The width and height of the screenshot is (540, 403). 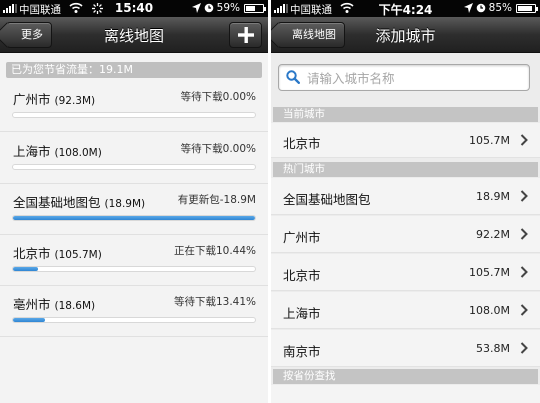 What do you see at coordinates (405, 169) in the screenshot?
I see `section-header-hot: 热门城市` at bounding box center [405, 169].